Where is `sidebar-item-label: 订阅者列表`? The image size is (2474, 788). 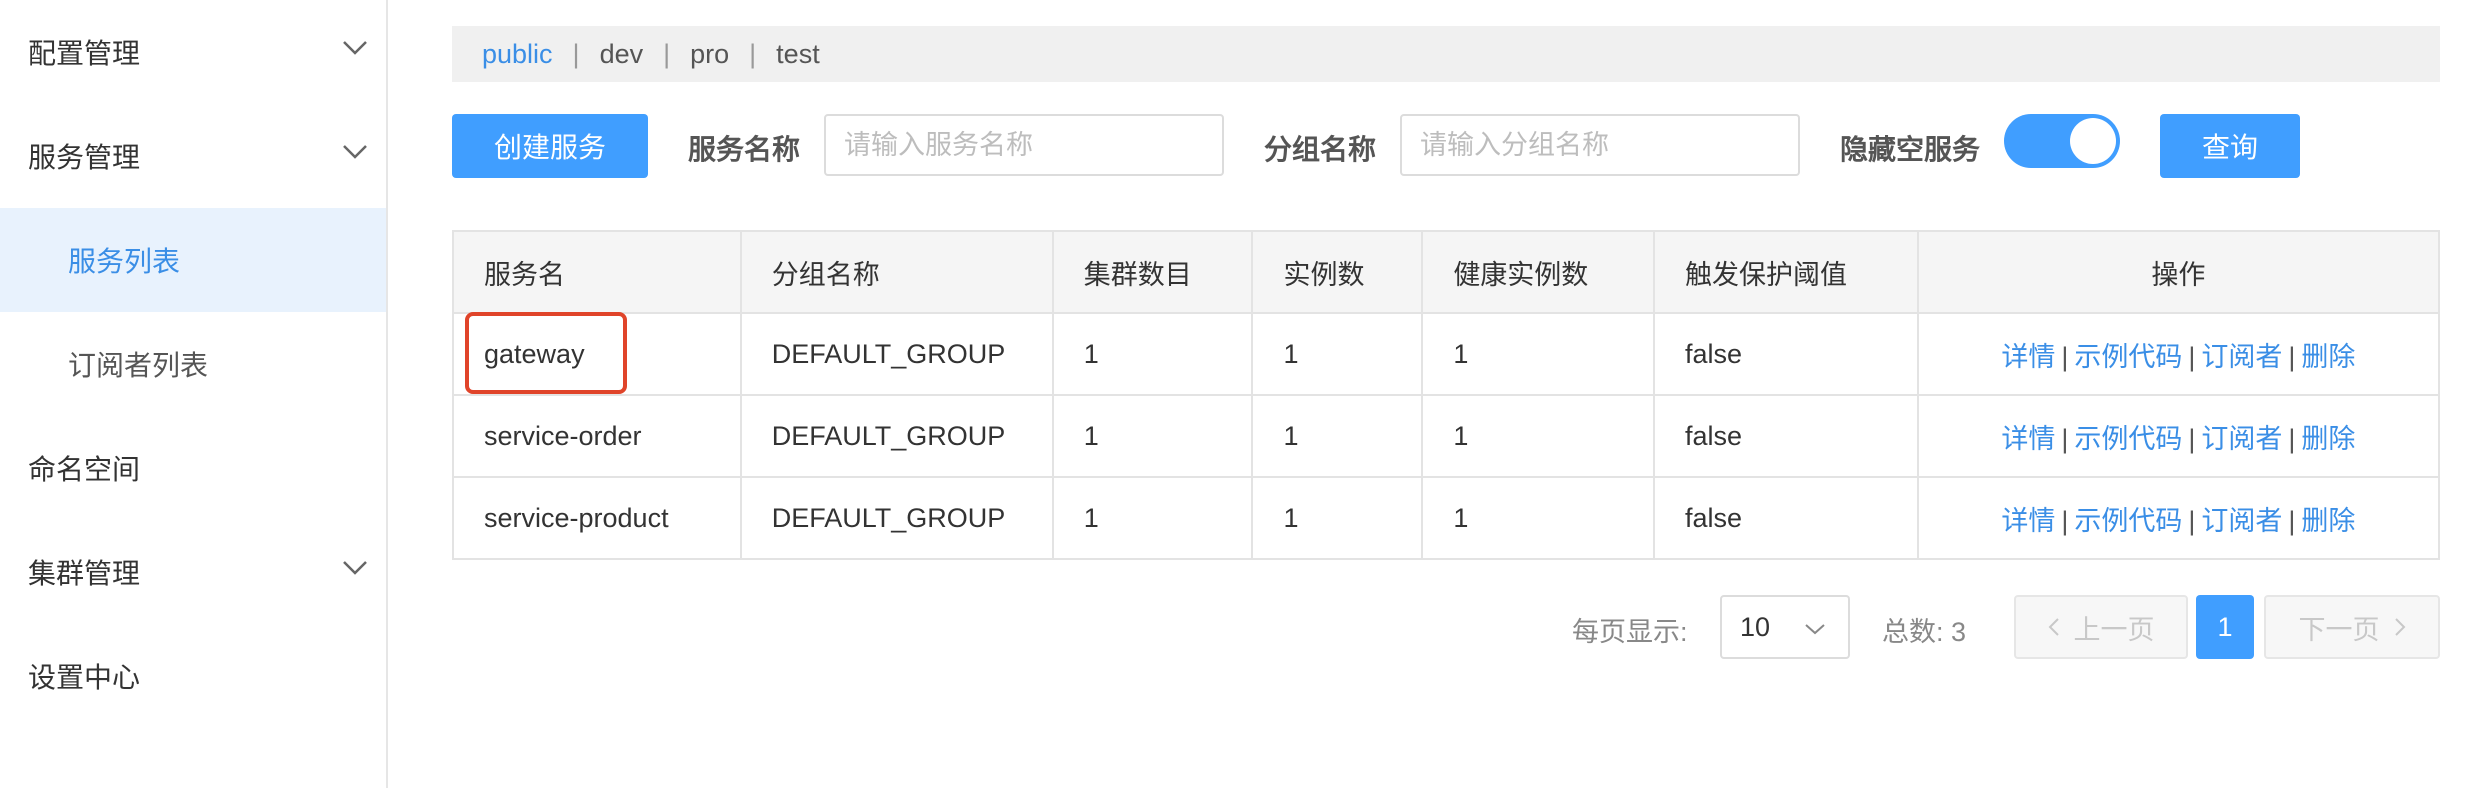
sidebar-item-label: 订阅者列表 is located at coordinates (138, 365).